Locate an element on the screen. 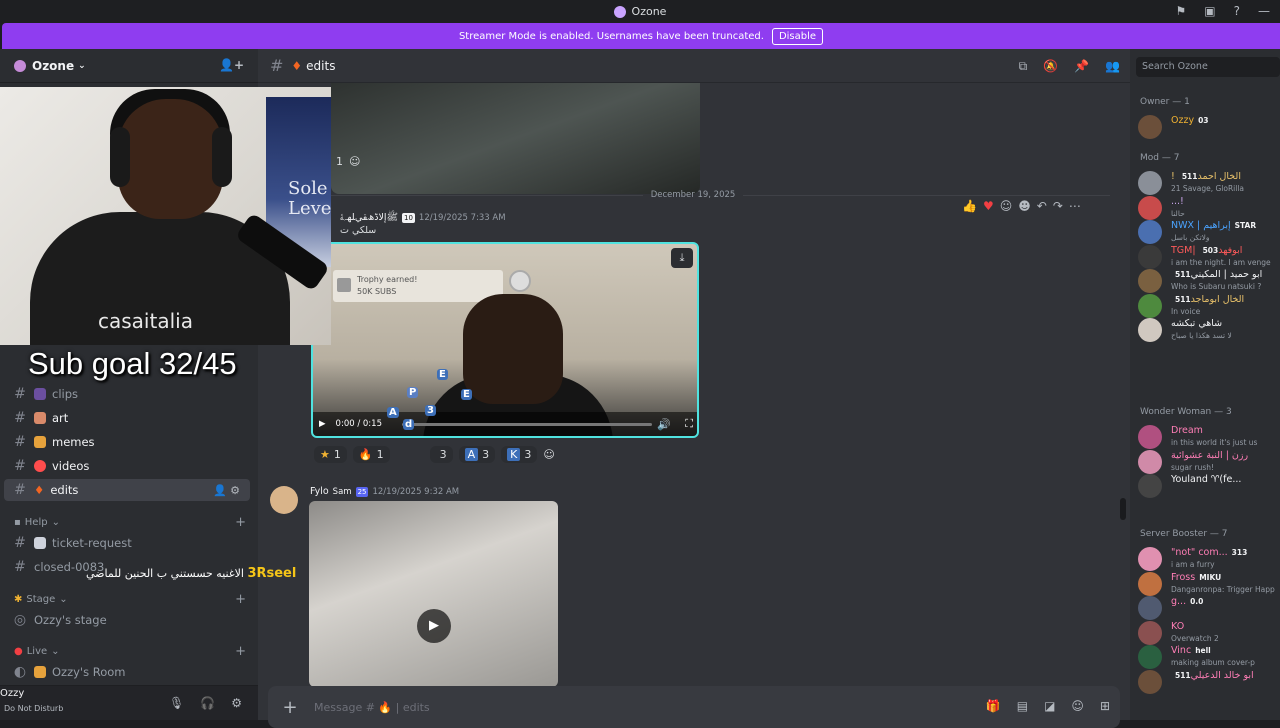 The height and width of the screenshot is (728, 1280). member-tag: 511 is located at coordinates (1183, 274).